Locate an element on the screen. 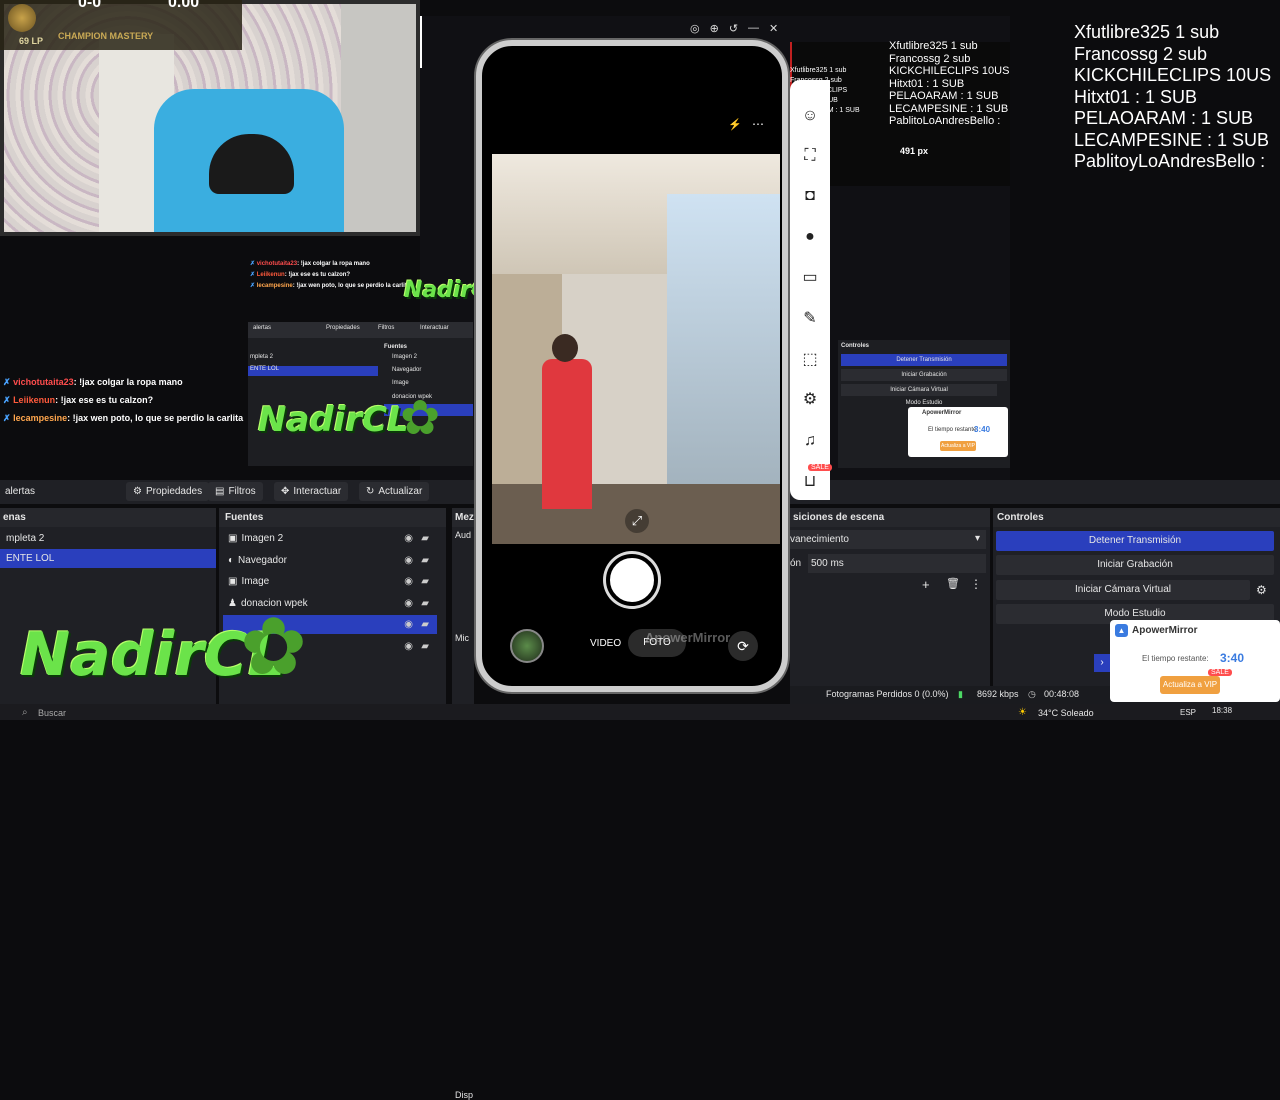 The image size is (1280, 1100). record-icon: ● is located at coordinates (810, 237).